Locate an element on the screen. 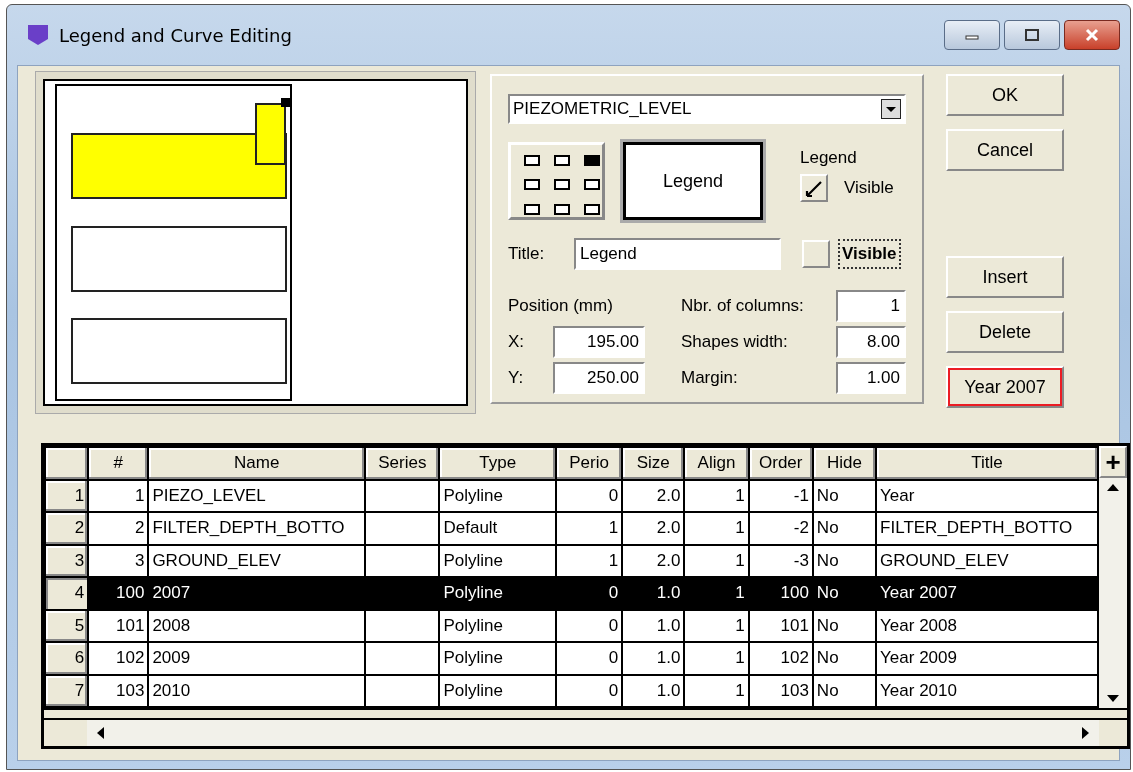 This screenshot has height=772, width=1133. table-row: 6 102 2009 Polyline 0 1.0 1 102 No Year 2009 is located at coordinates (571, 658).